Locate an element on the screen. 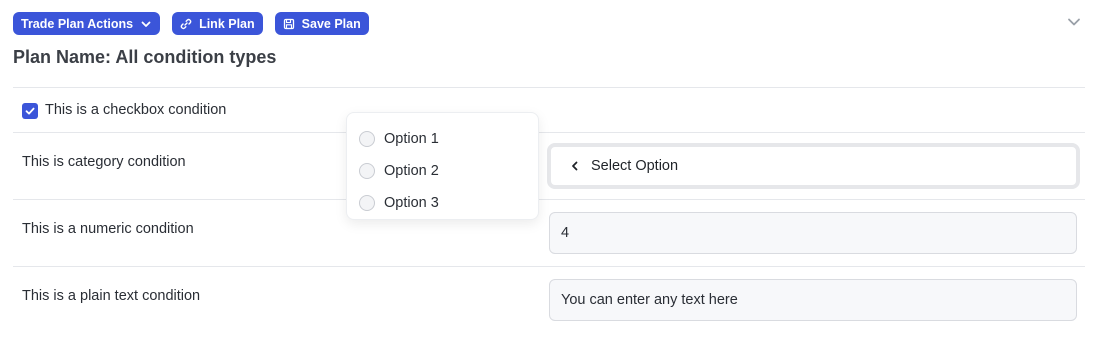 This screenshot has height=353, width=1096. toolbar: Trade Plan Actions Link Plan Save Plan is located at coordinates (191, 23).